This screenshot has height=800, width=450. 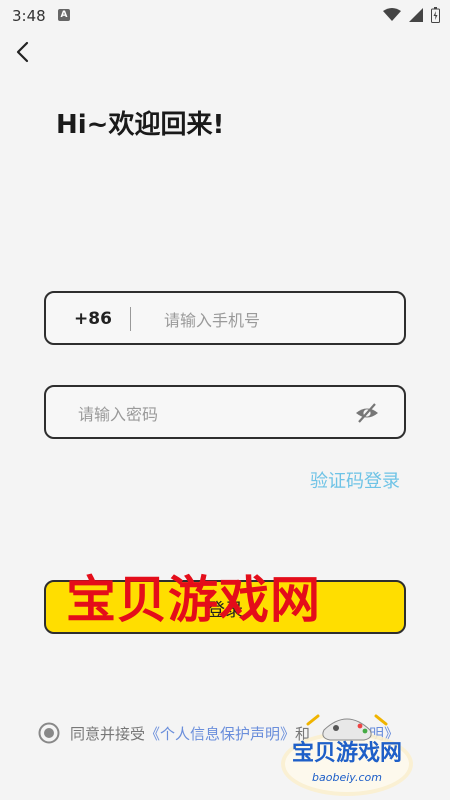 What do you see at coordinates (93, 319) in the screenshot?
I see `country-code: +86` at bounding box center [93, 319].